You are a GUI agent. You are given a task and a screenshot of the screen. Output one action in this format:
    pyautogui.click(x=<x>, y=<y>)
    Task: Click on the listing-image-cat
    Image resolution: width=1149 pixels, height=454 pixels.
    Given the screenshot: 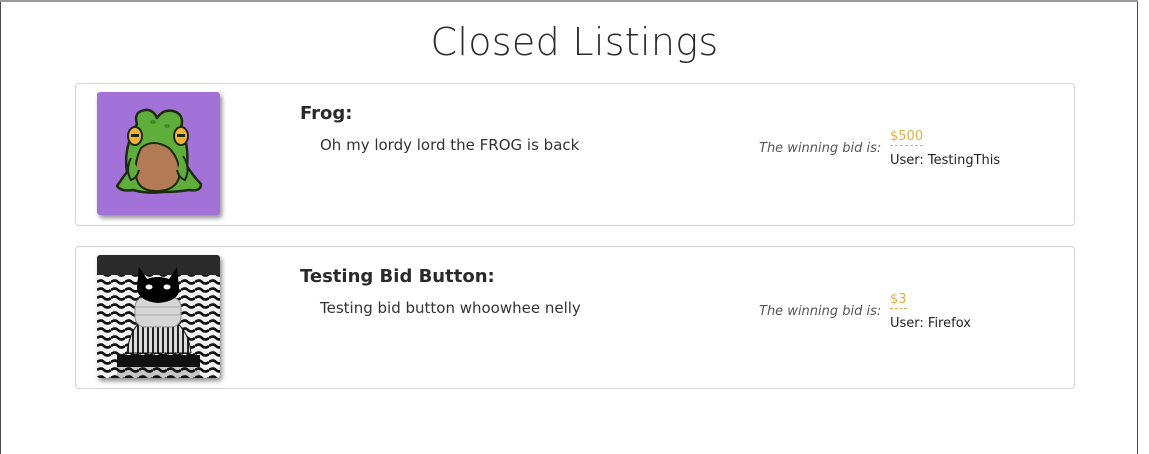 What is the action you would take?
    pyautogui.click(x=158, y=316)
    